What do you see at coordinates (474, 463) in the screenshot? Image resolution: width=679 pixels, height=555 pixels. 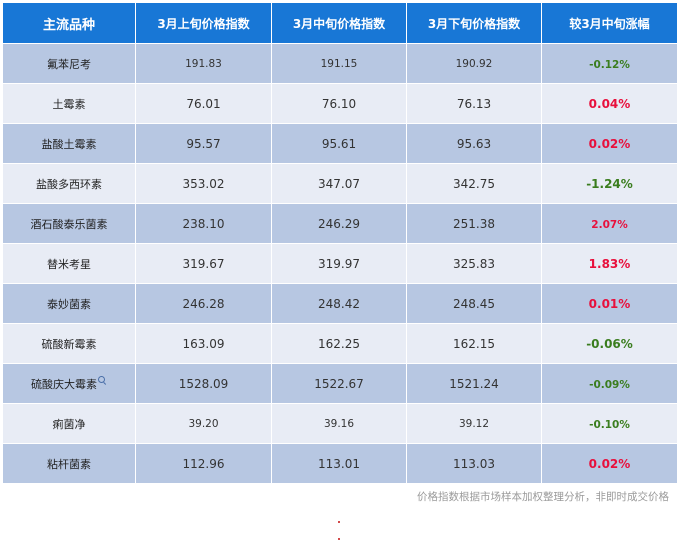 I see `row-late: 113.03` at bounding box center [474, 463].